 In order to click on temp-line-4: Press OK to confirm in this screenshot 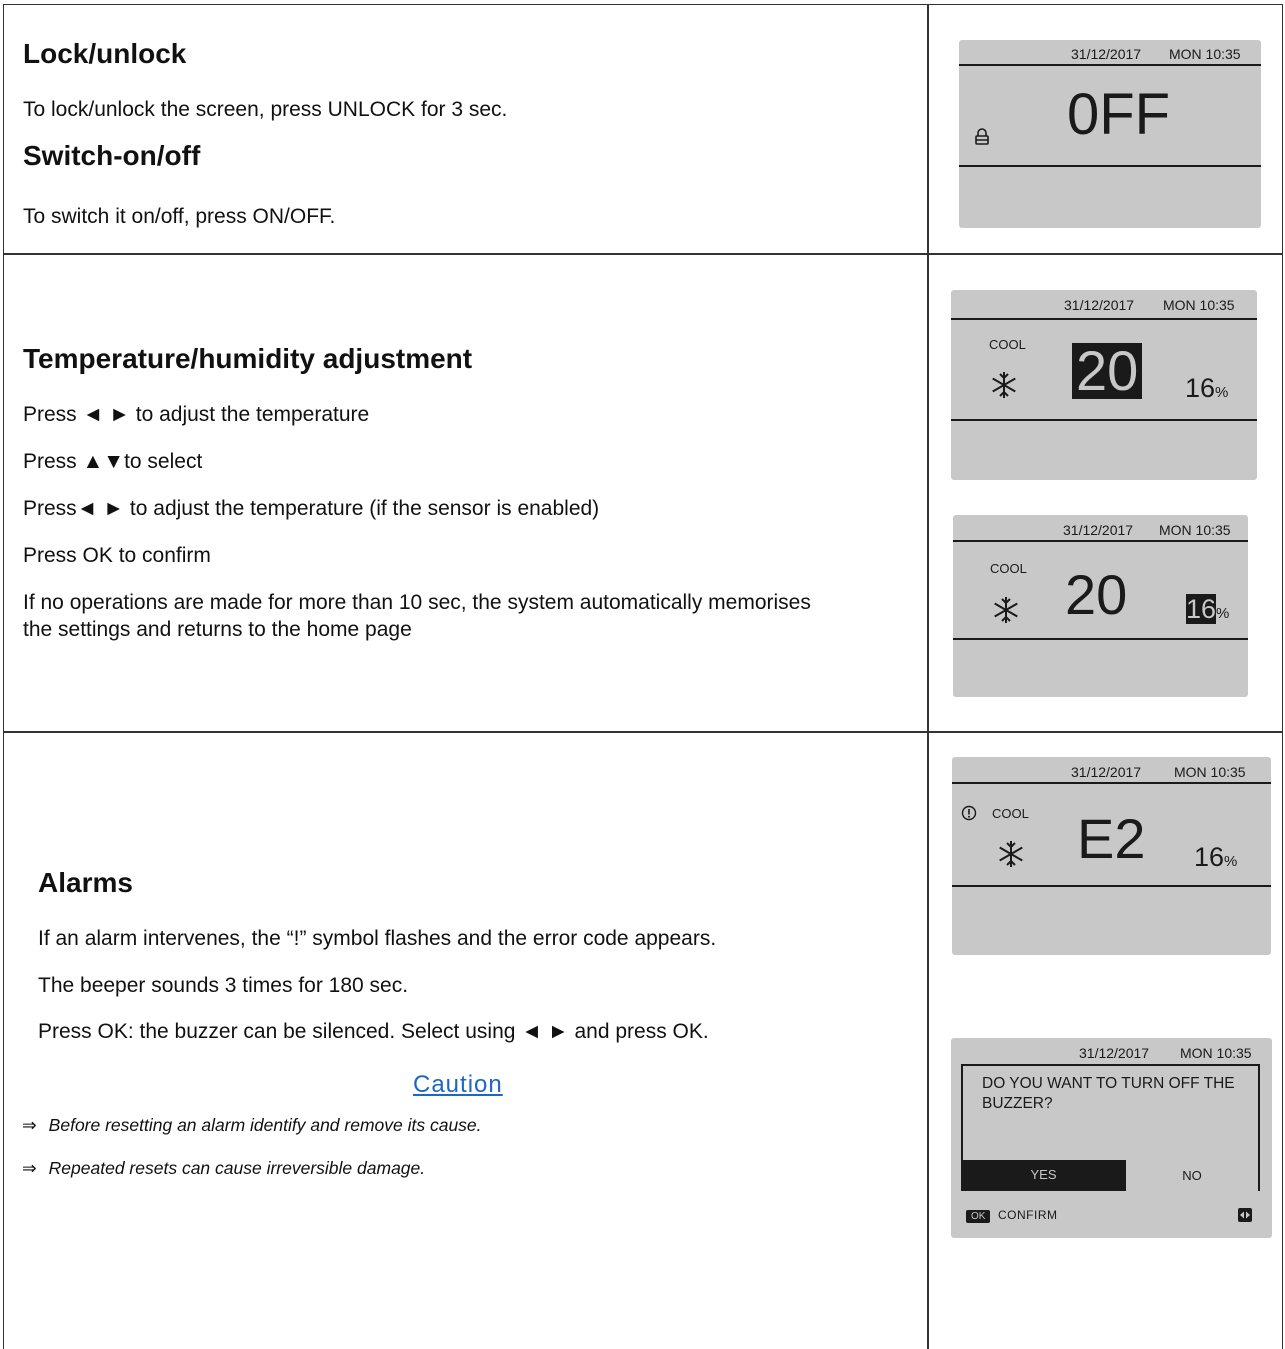, I will do `click(117, 555)`.